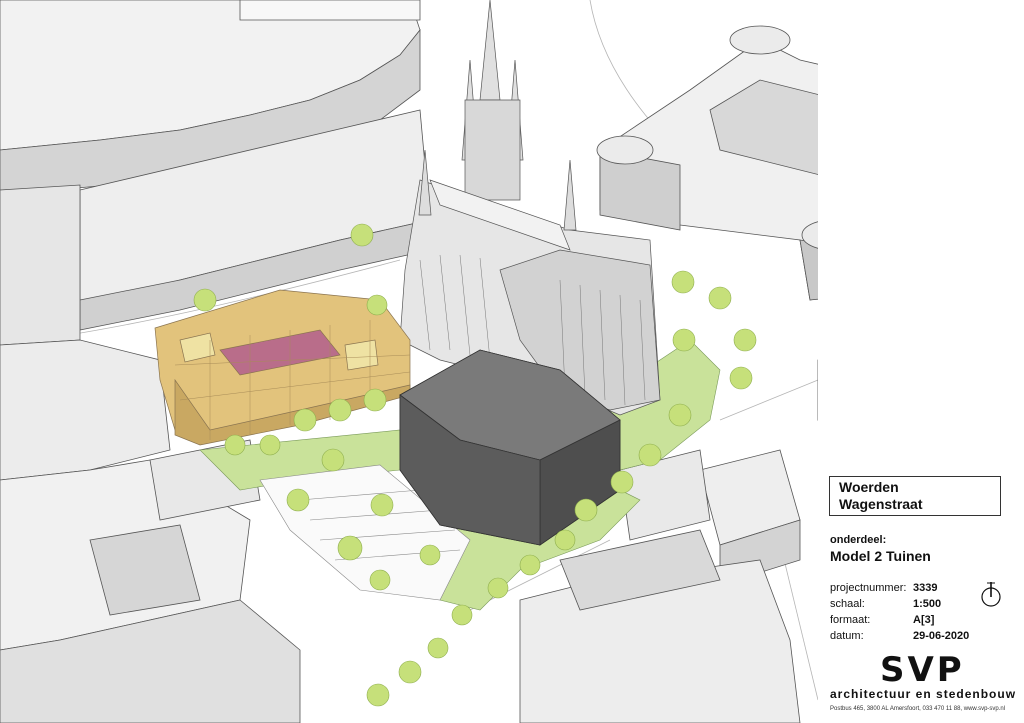  What do you see at coordinates (858, 540) in the screenshot?
I see `part-label: onderdeel:` at bounding box center [858, 540].